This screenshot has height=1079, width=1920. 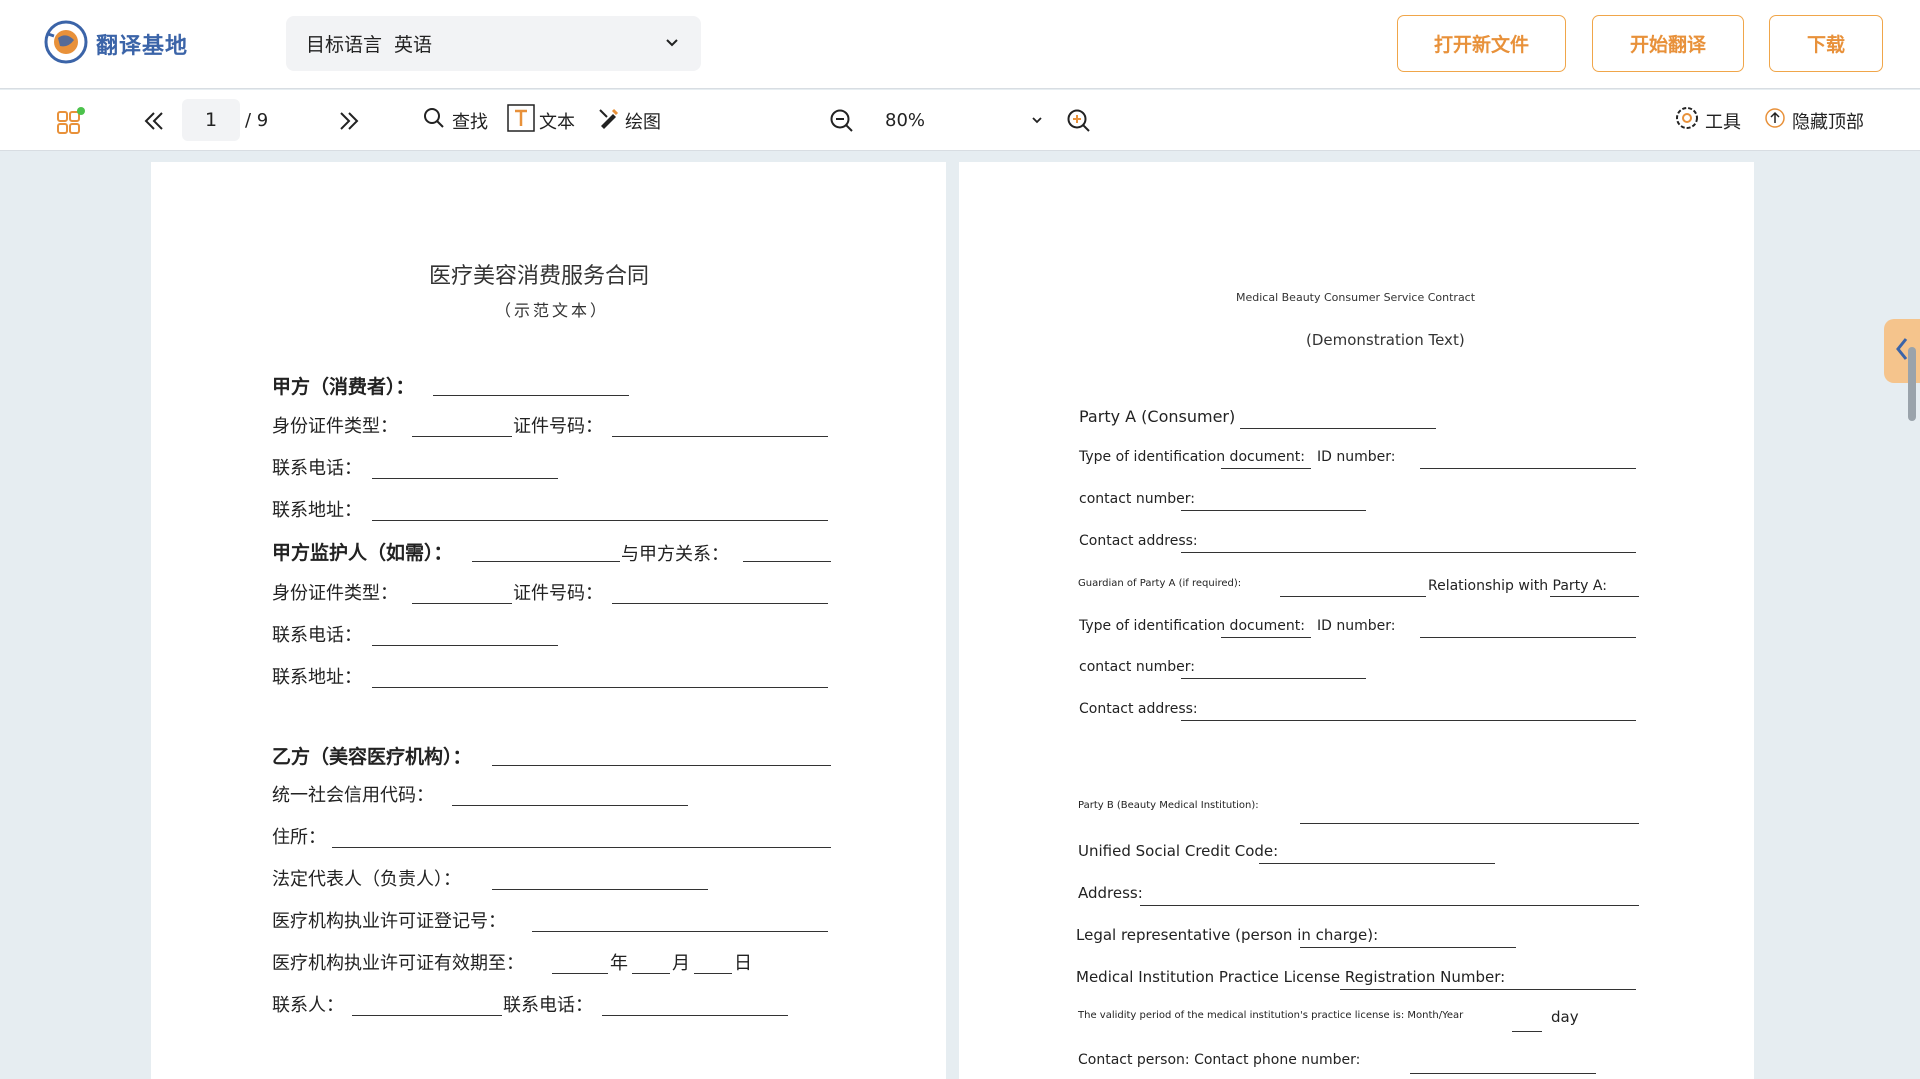 What do you see at coordinates (1178, 851) in the screenshot?
I see `credit-code-label: Unified Social Credit Code:` at bounding box center [1178, 851].